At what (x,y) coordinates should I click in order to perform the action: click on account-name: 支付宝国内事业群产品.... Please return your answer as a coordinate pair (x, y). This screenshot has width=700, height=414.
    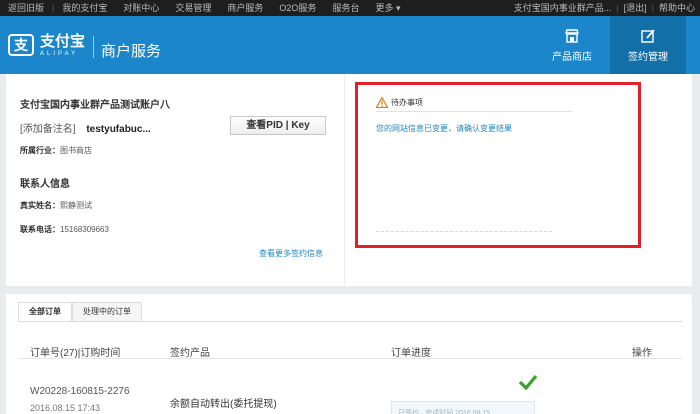
    Looking at the image, I should click on (563, 8).